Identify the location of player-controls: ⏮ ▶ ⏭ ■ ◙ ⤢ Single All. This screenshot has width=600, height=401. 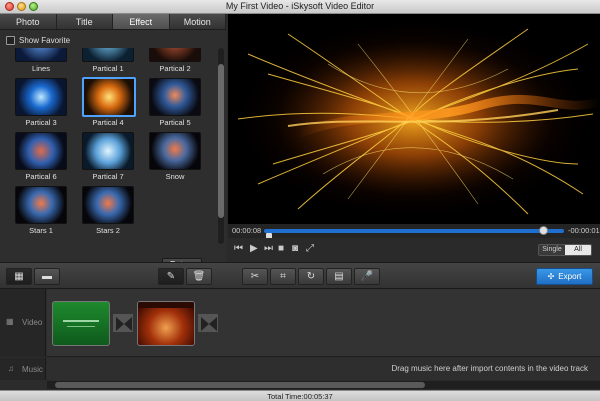
(414, 250).